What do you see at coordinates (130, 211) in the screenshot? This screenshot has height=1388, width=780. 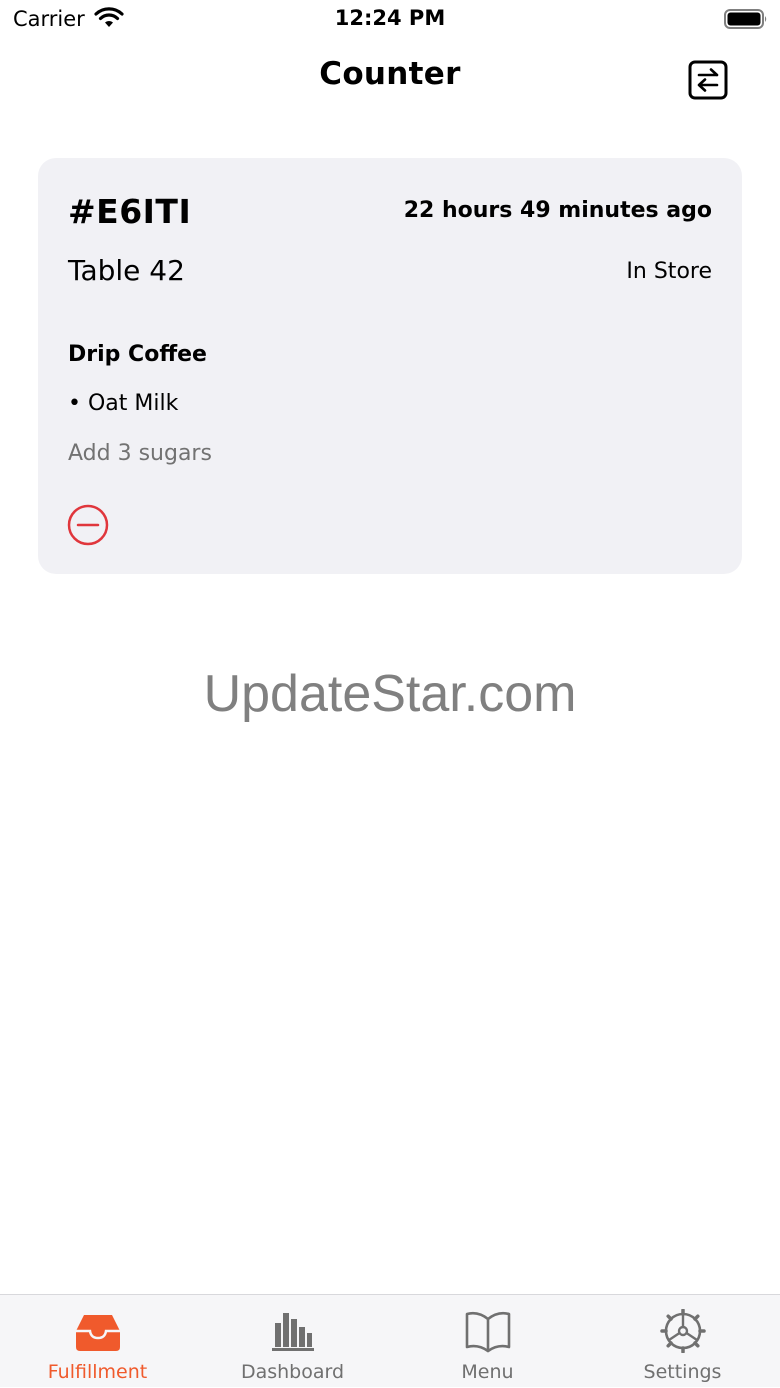 I see `order-id: #E6ITI` at bounding box center [130, 211].